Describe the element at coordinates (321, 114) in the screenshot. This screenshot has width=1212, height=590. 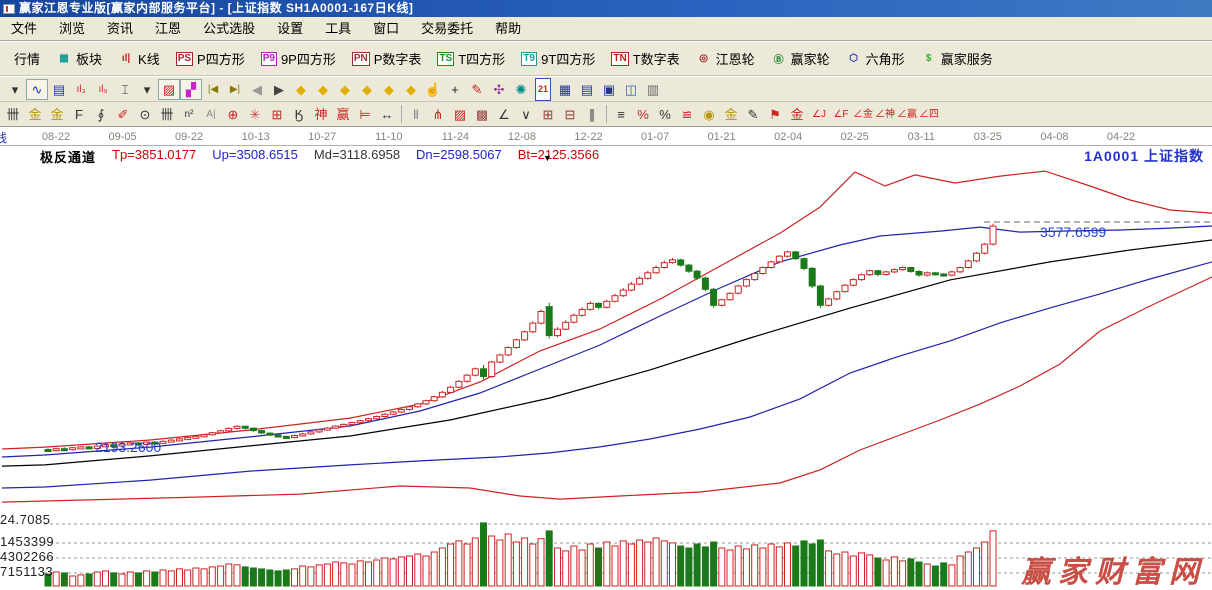
I see `shen-tool-icon: 神` at that location.